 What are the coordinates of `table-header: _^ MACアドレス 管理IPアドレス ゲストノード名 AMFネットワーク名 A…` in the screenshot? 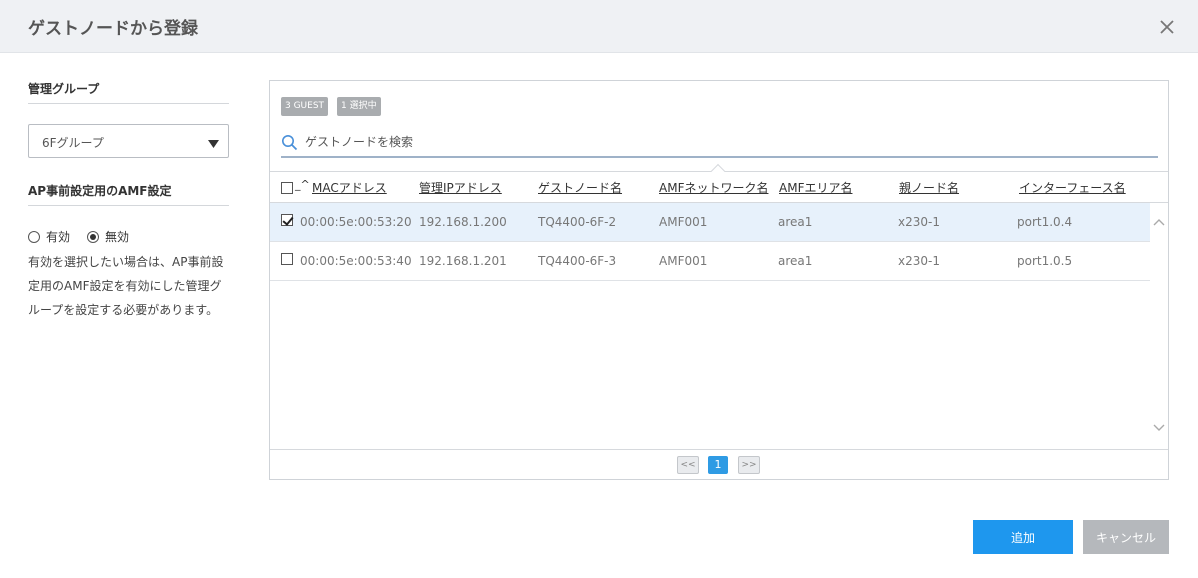 It's located at (719, 183).